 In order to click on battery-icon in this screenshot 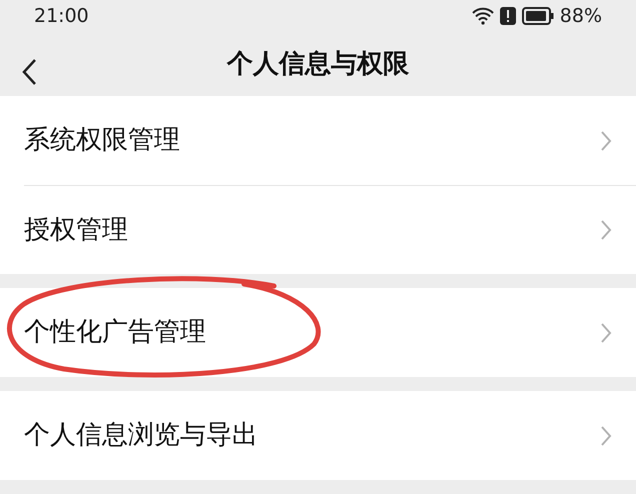, I will do `click(538, 16)`.